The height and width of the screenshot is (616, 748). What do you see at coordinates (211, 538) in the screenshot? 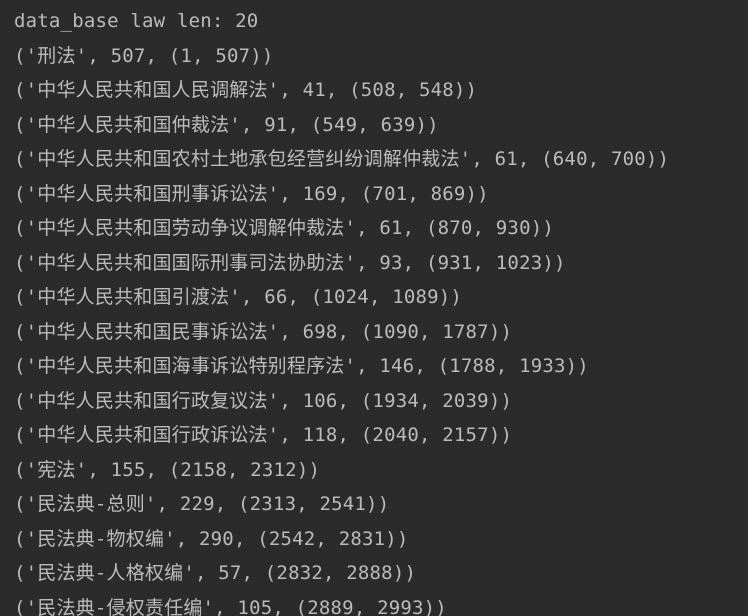
I see `console-line: ('民法典-物权编', 290, (2542, 2831))` at bounding box center [211, 538].